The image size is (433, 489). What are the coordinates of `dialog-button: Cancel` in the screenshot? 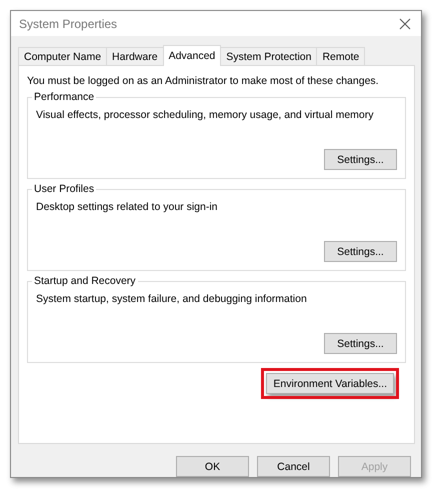 It's located at (293, 466).